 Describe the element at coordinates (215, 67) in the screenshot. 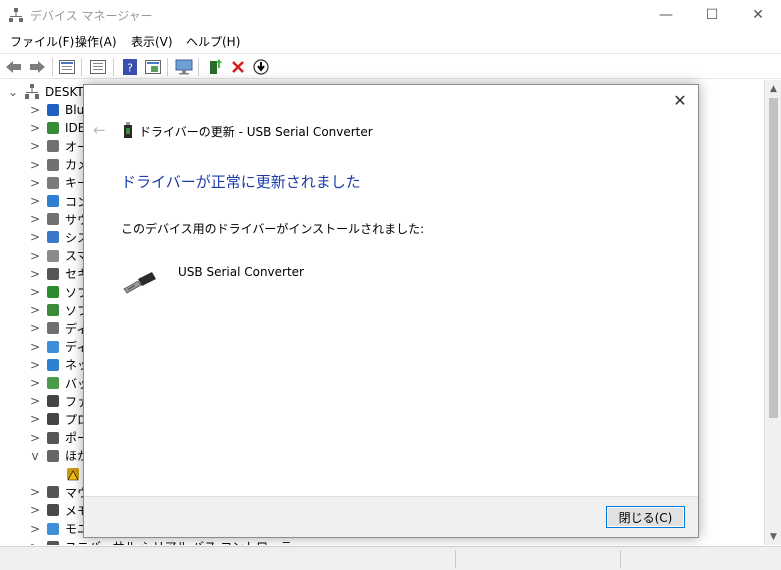

I see `update-driver-icon` at that location.